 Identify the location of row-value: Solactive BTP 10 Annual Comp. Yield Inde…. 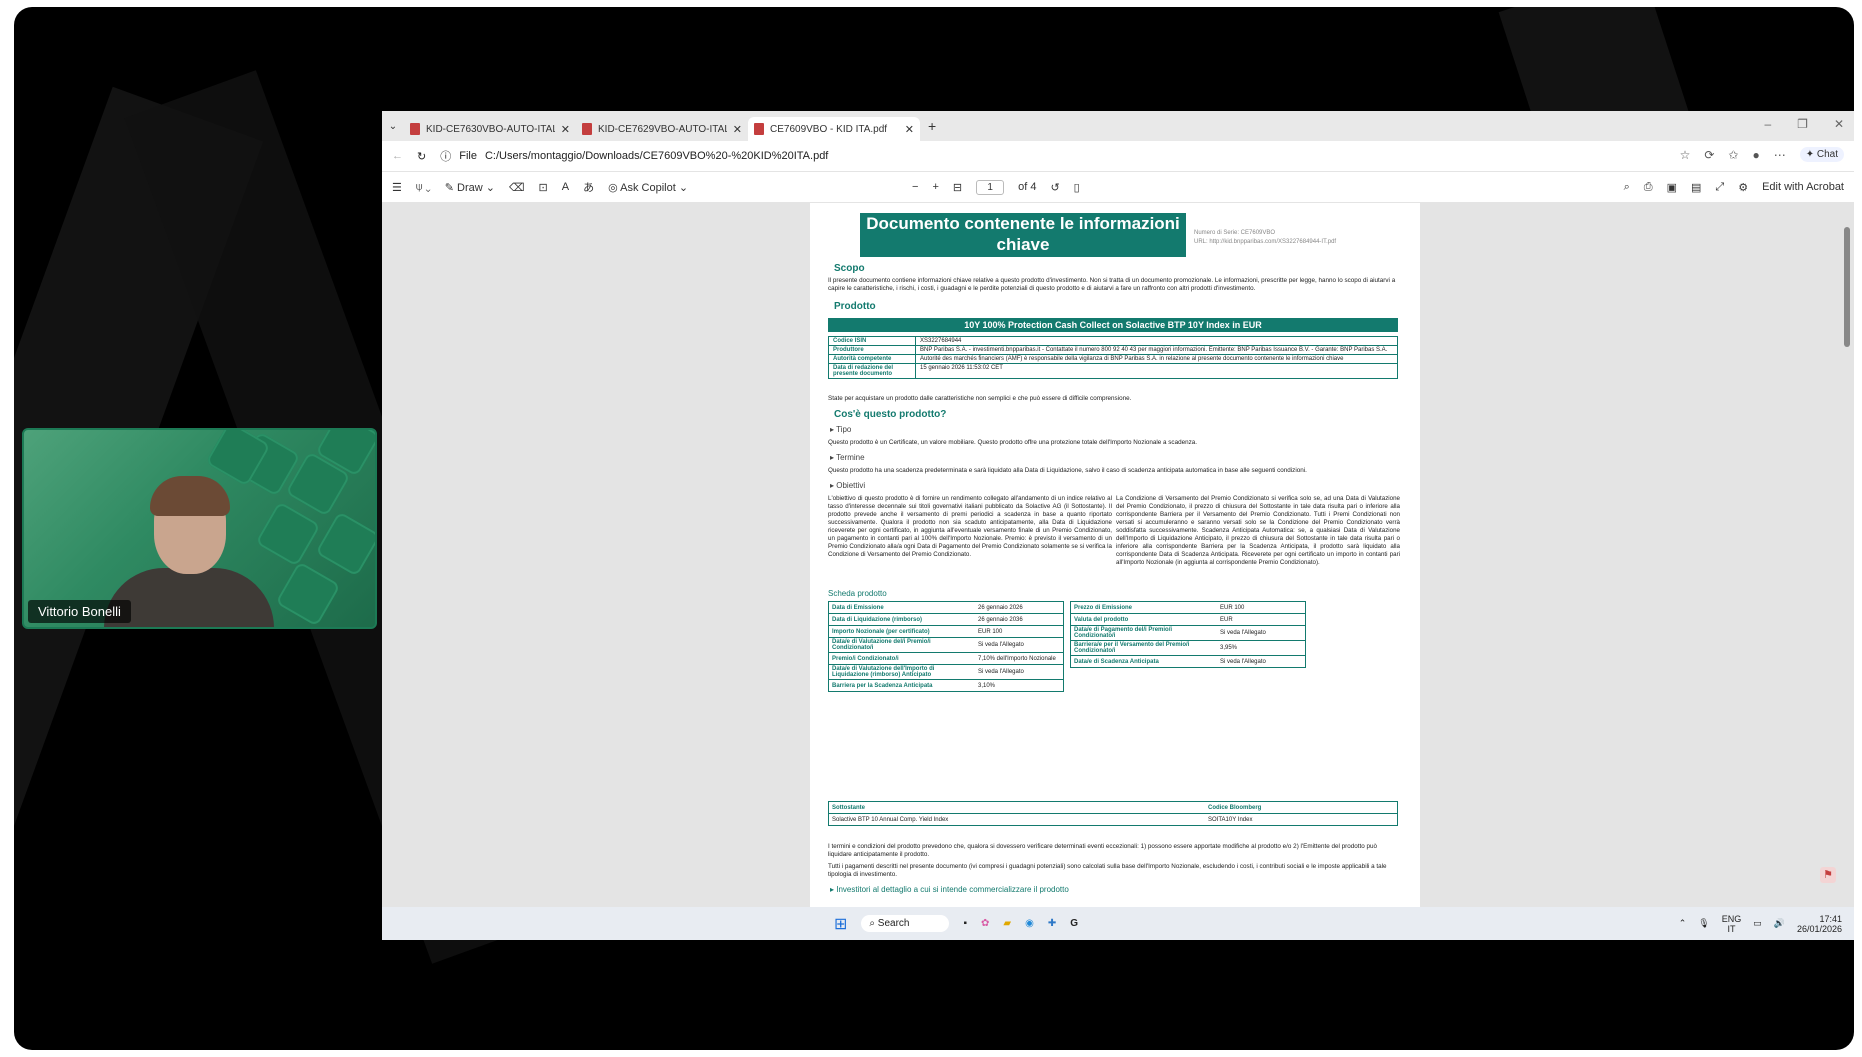
(1016, 819).